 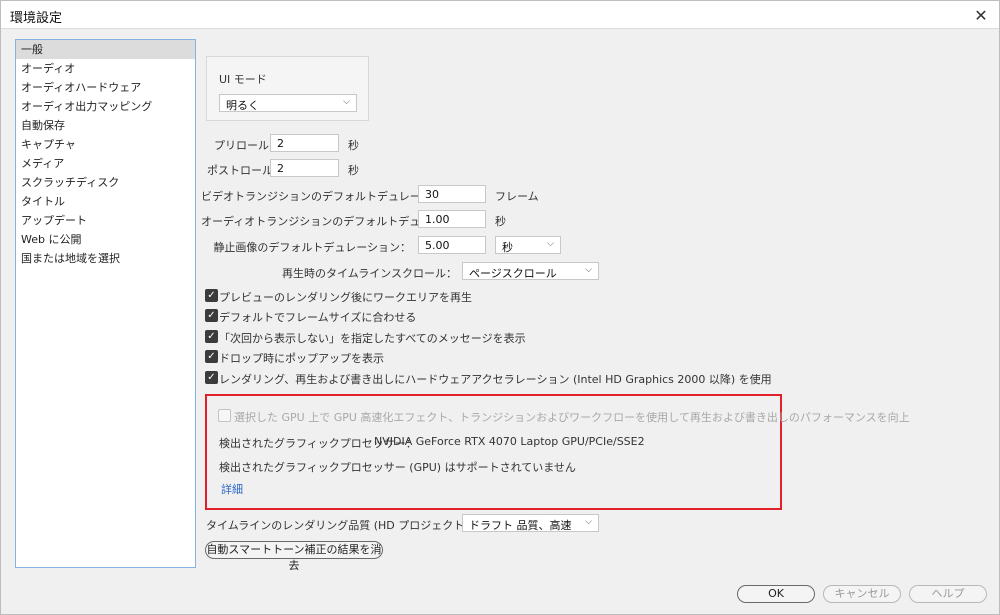 What do you see at coordinates (105, 239) in the screenshot?
I see `sidebar-item-web-publish: Web に公開` at bounding box center [105, 239].